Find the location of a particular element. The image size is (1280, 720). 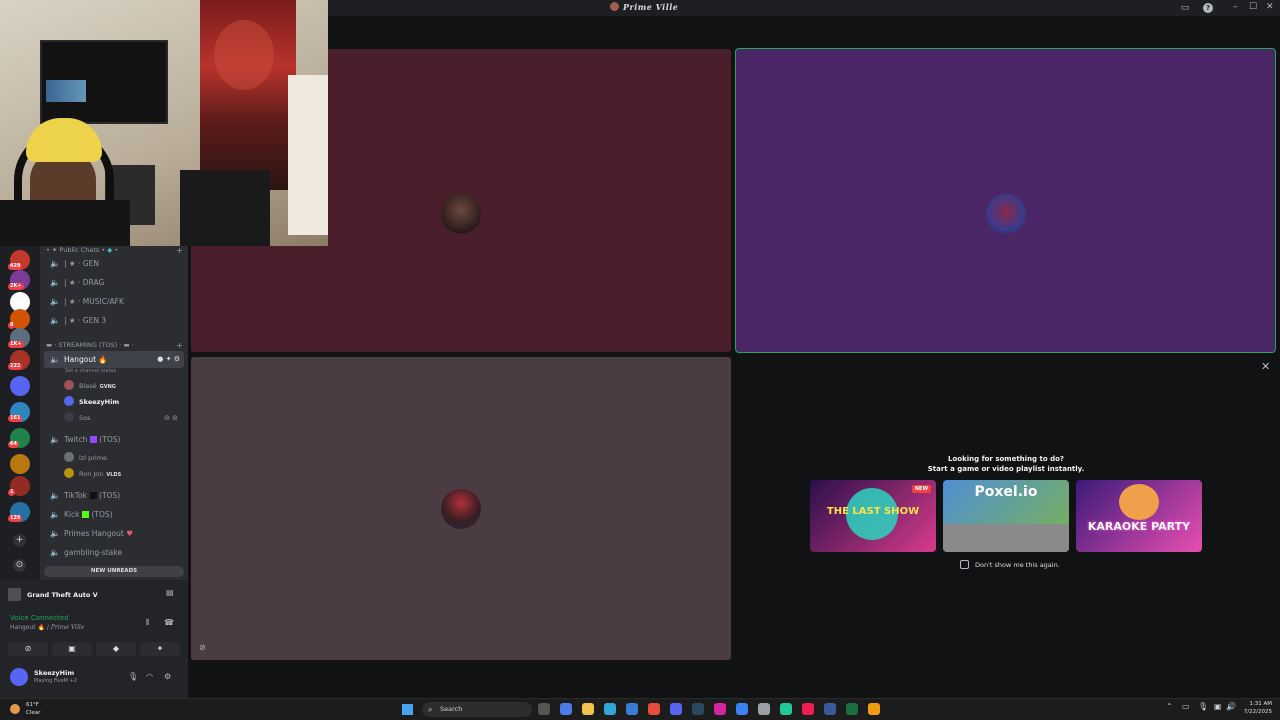

close-suggestions-icon: ✕ is located at coordinates (1265, 366).